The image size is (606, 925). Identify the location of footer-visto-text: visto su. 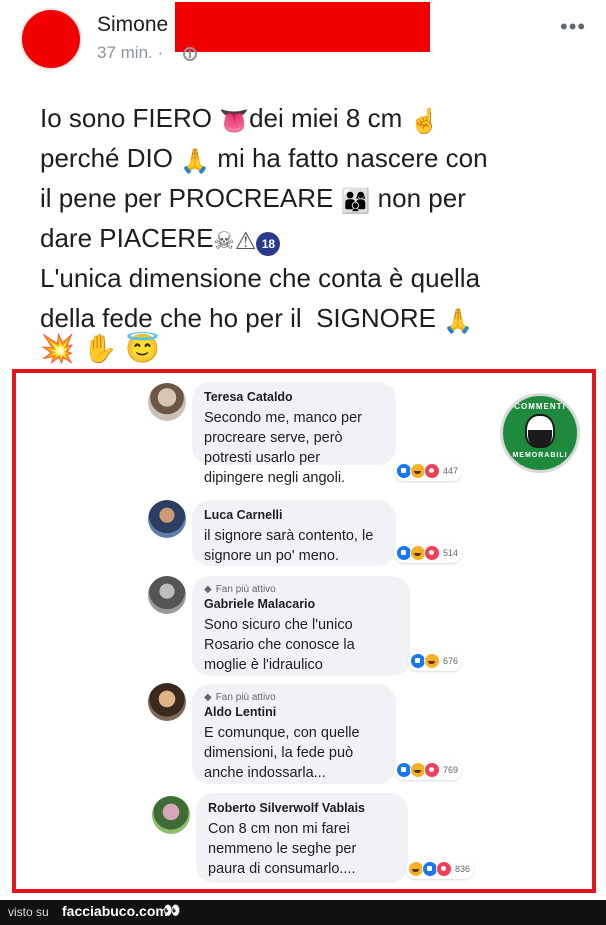
(28, 912).